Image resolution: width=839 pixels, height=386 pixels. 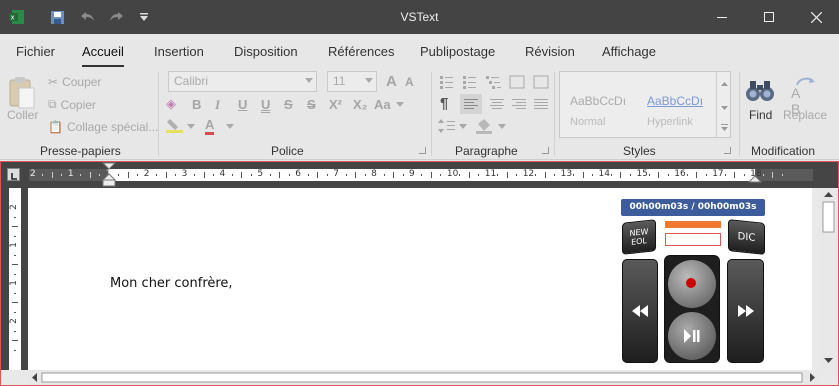 I want to click on time-display: 00h00m03s / 00h00m03s, so click(x=693, y=207).